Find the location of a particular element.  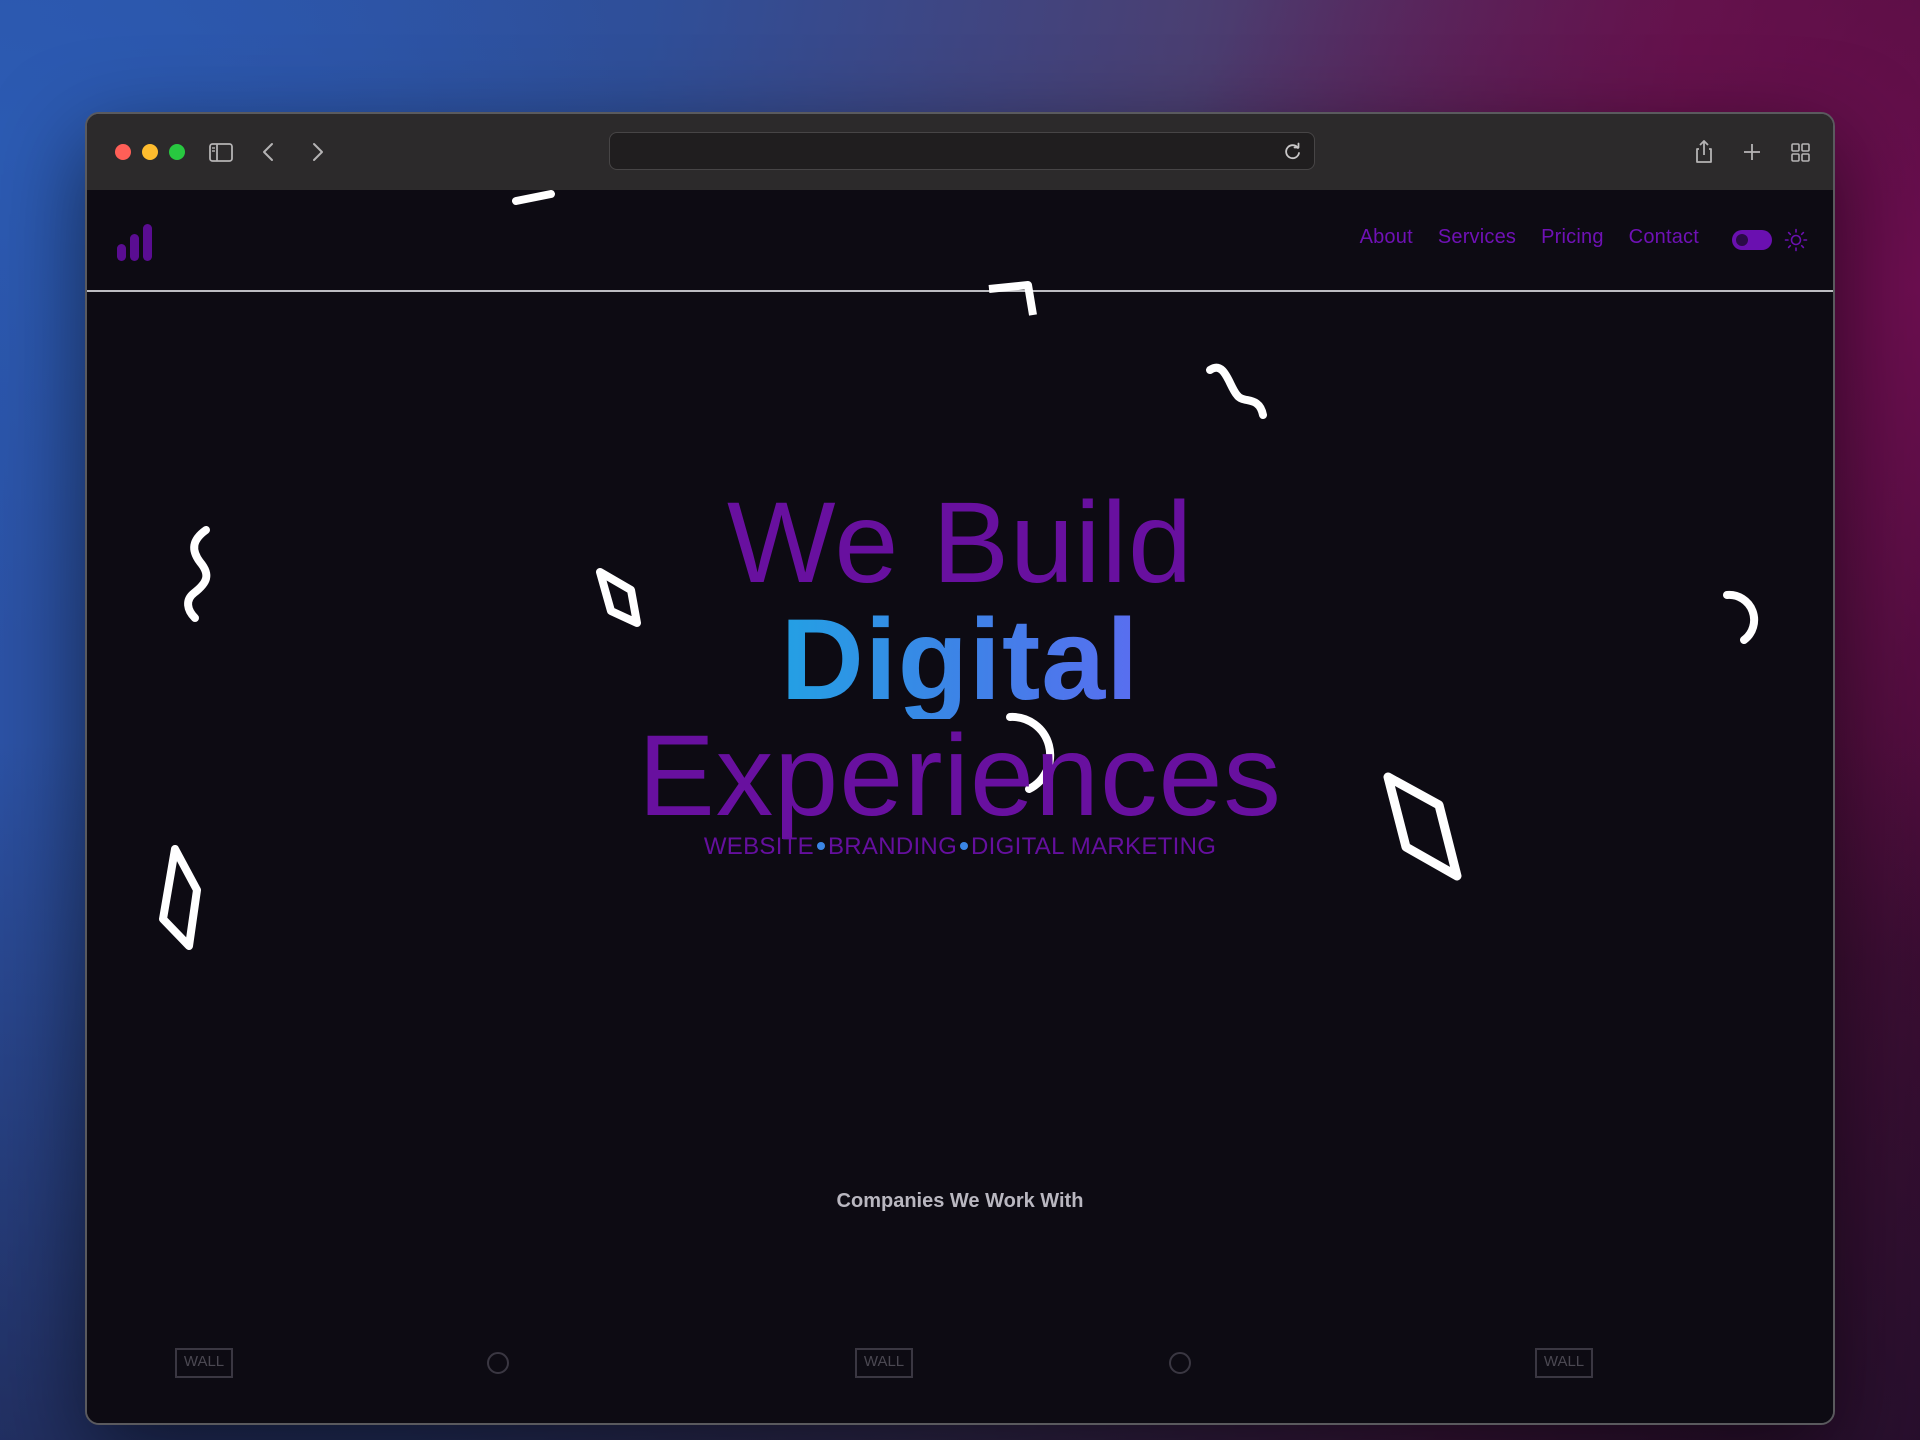

browser-toolbar is located at coordinates (960, 152).